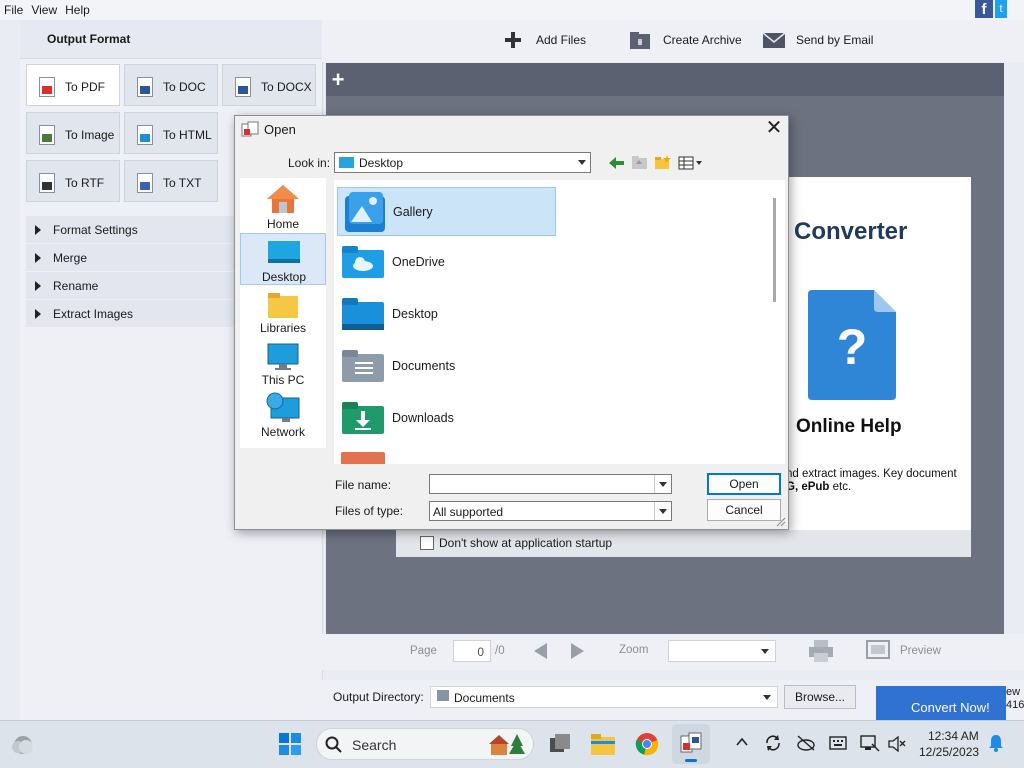 The height and width of the screenshot is (768, 1024). Describe the element at coordinates (578, 651) in the screenshot. I see `next-page-icon` at that location.